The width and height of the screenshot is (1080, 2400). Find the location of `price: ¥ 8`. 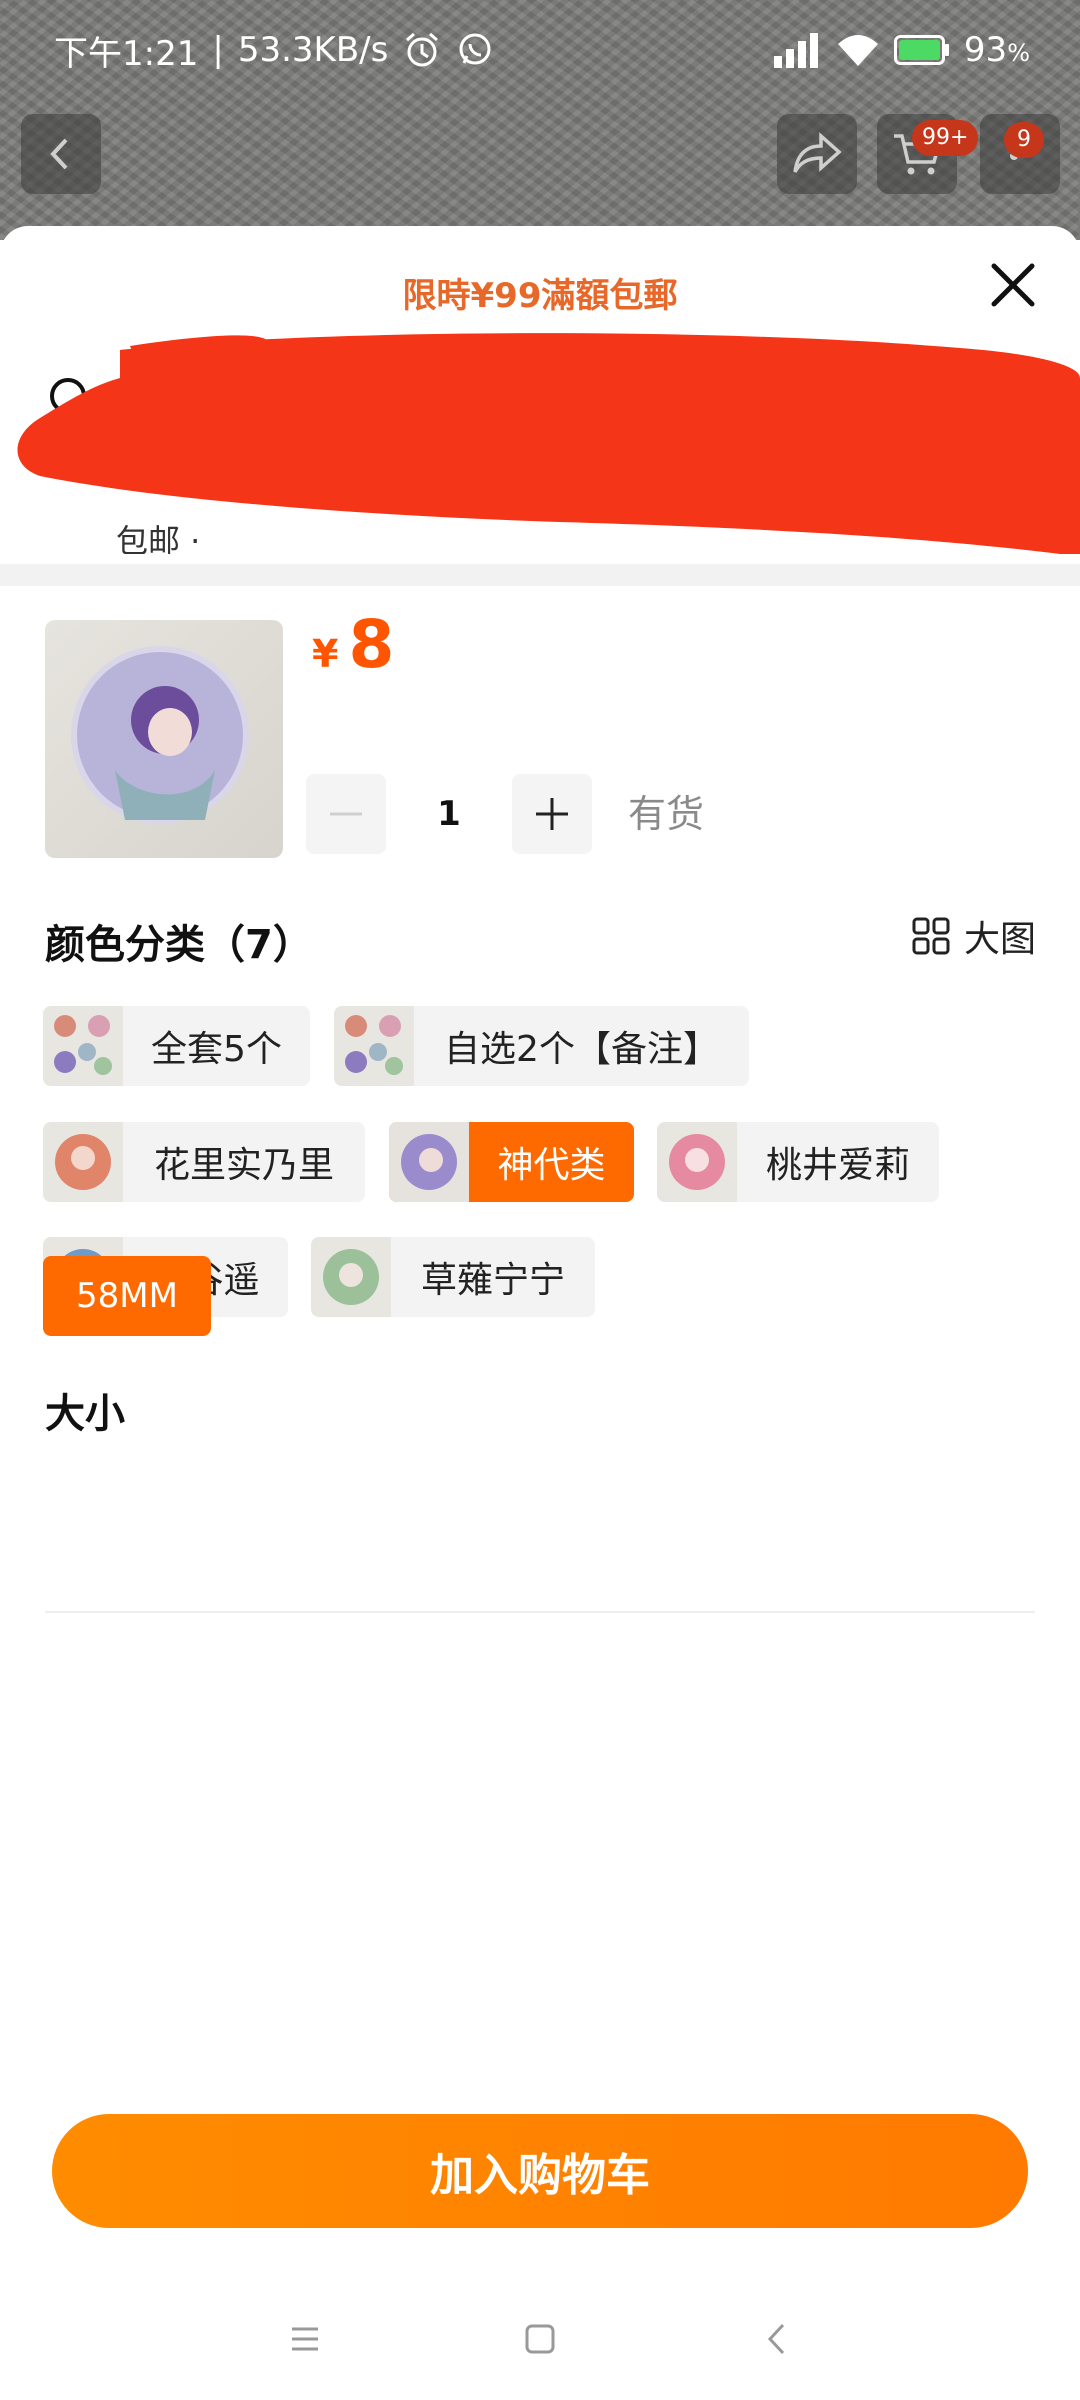

price: ¥ 8 is located at coordinates (353, 644).